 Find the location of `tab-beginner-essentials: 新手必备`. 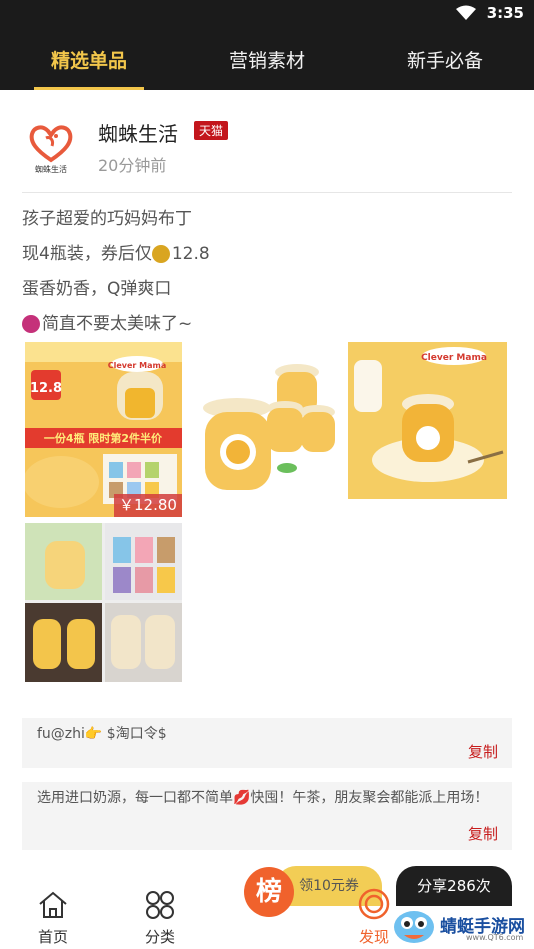

tab-beginner-essentials: 新手必备 is located at coordinates (445, 59).